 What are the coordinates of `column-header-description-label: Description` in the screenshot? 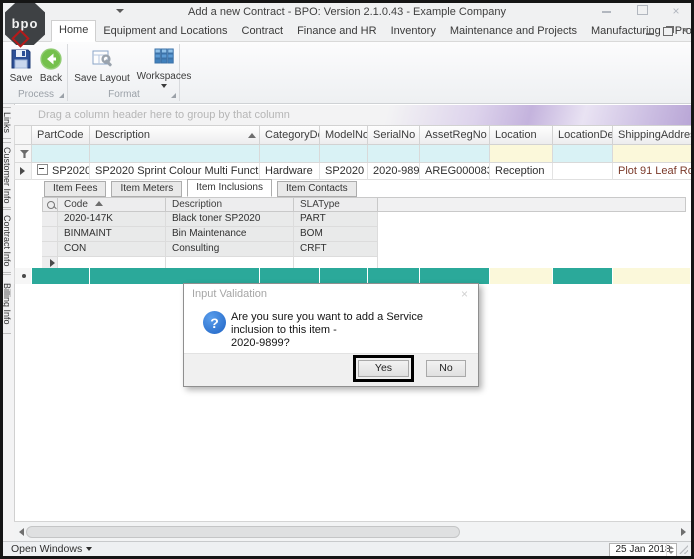 It's located at (123, 135).